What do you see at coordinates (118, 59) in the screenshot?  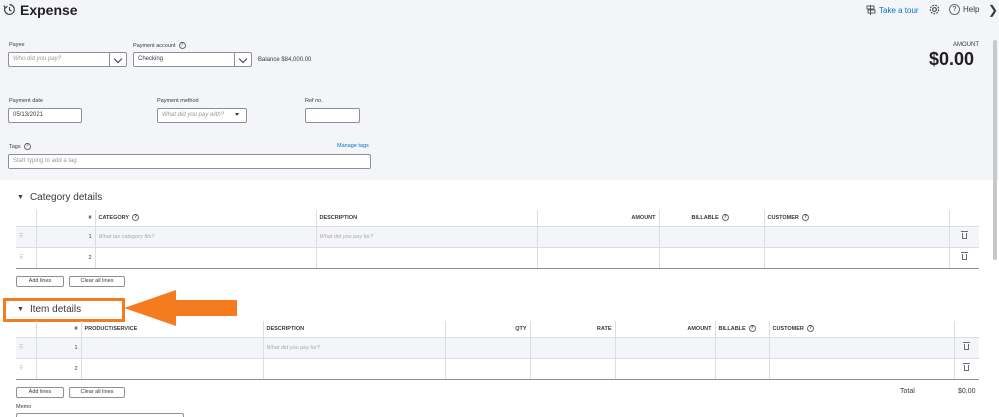 I see `payee-dropdown-button` at bounding box center [118, 59].